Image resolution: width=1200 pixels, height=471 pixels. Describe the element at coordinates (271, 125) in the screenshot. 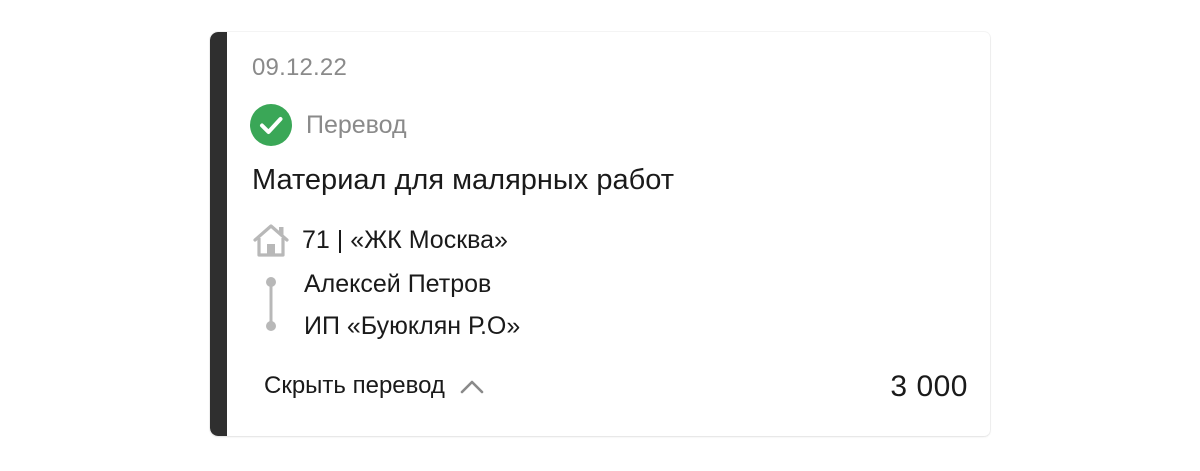

I see `check-circle-icon` at that location.